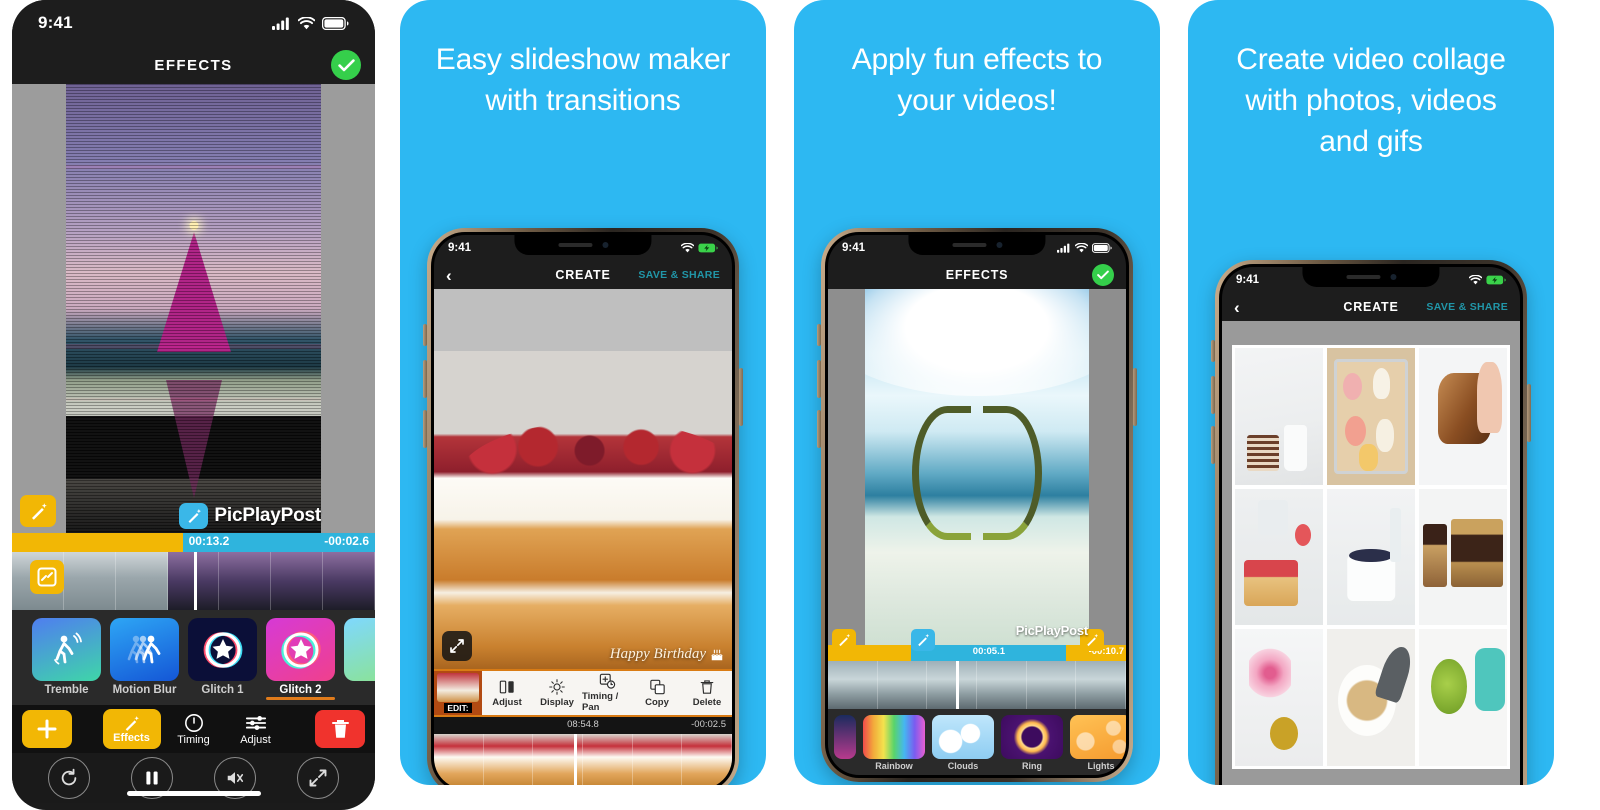  What do you see at coordinates (280, 23) in the screenshot?
I see `signal-bars-icon` at bounding box center [280, 23].